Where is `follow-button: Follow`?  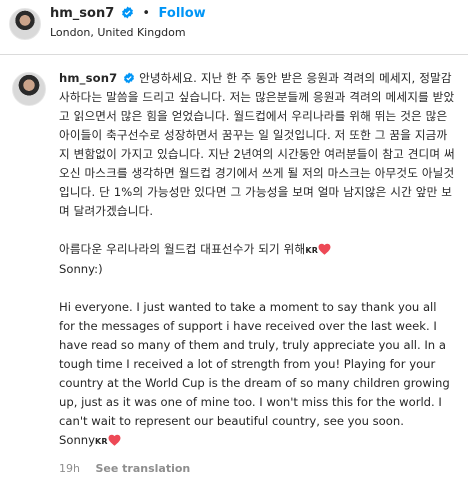
follow-button: Follow is located at coordinates (182, 13).